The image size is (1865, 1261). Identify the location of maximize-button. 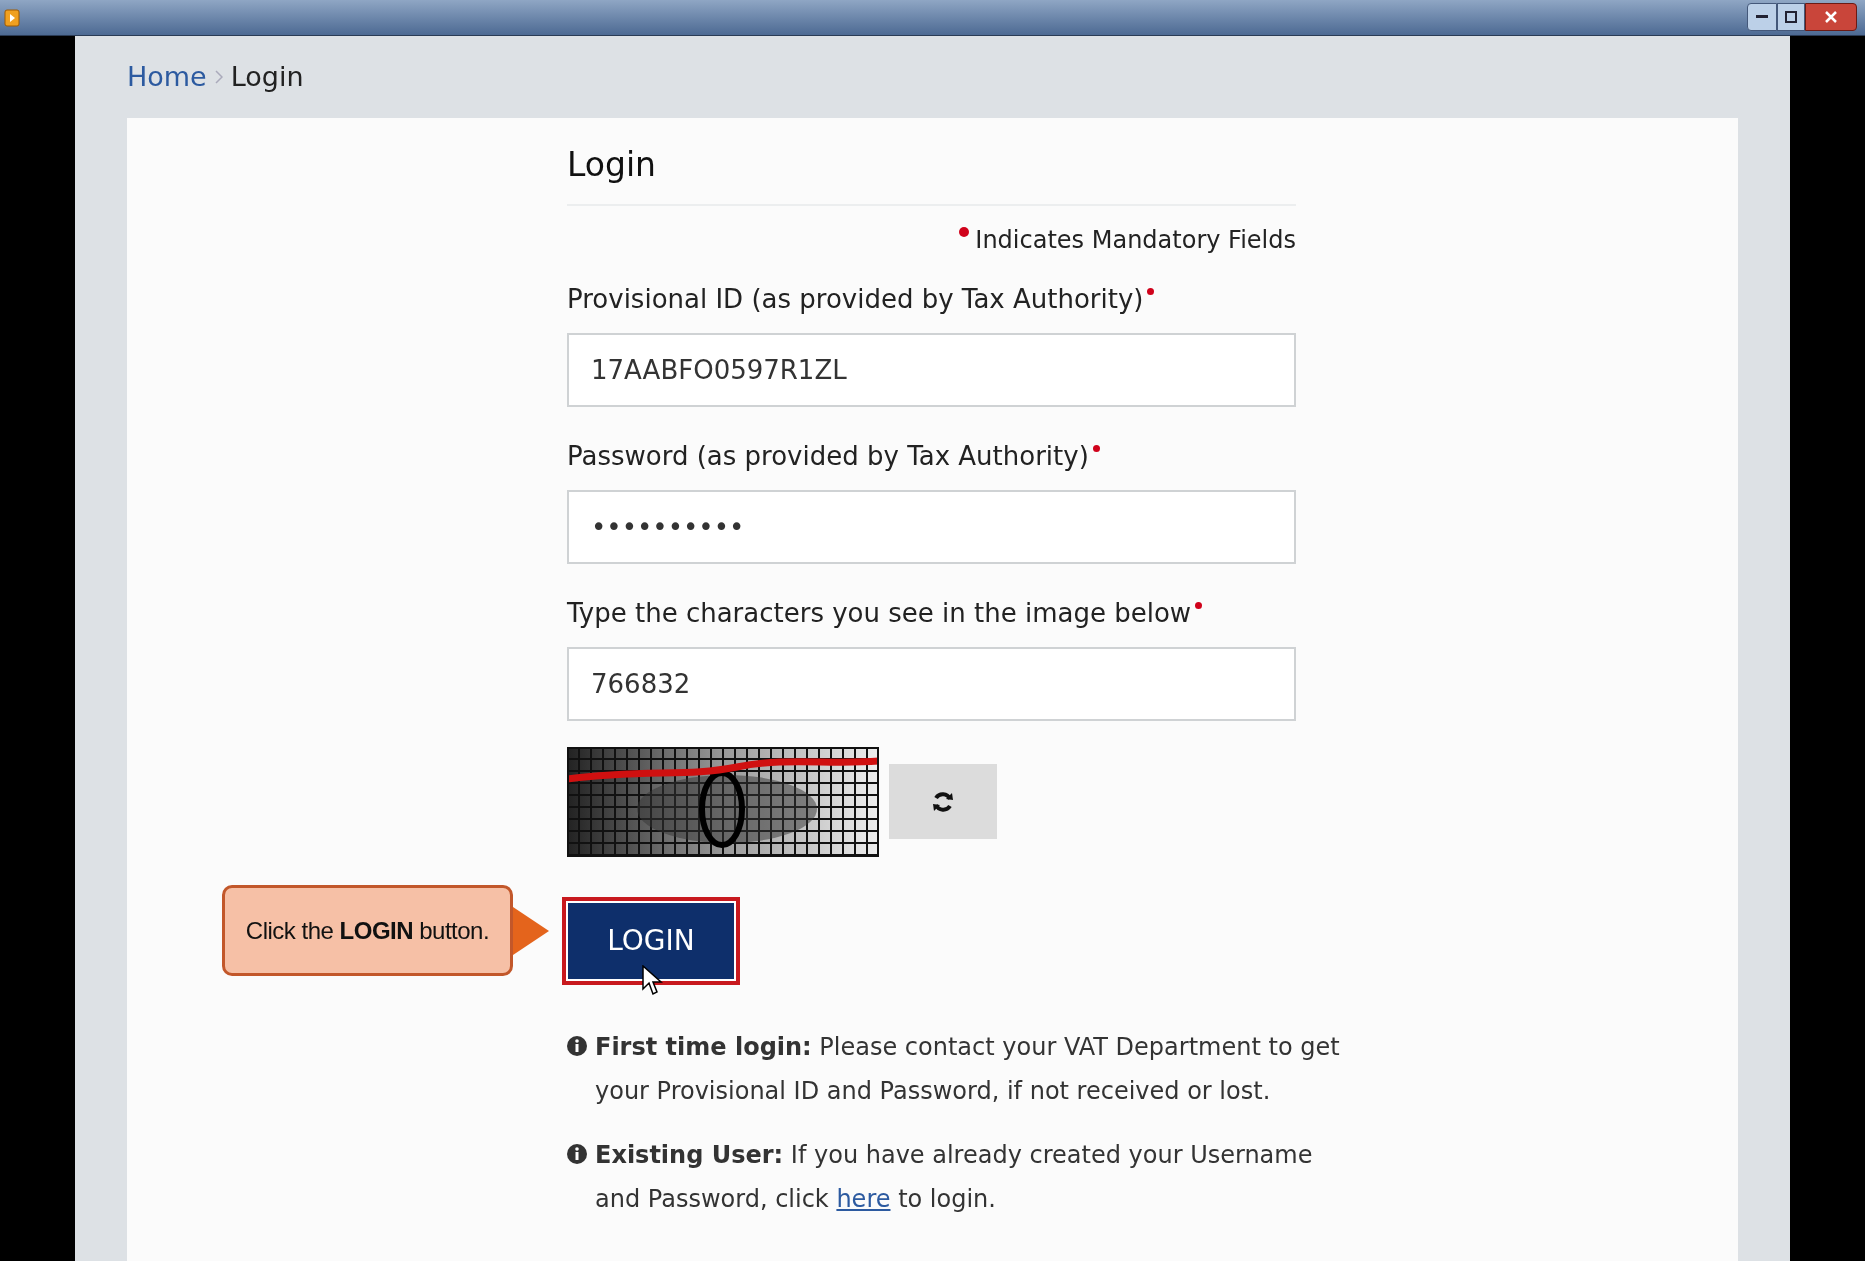
(1791, 16).